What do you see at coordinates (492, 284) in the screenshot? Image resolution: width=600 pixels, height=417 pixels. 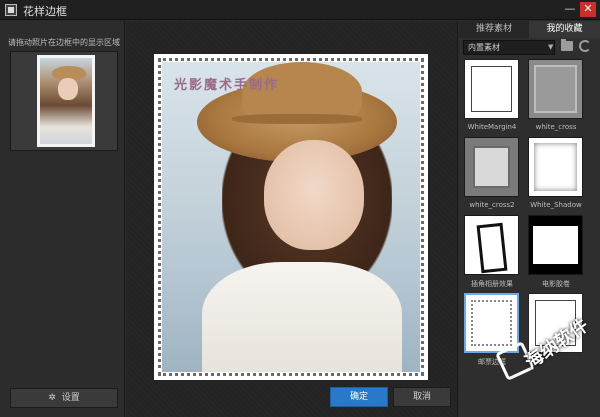 I see `material-label: 插角相册效果` at bounding box center [492, 284].